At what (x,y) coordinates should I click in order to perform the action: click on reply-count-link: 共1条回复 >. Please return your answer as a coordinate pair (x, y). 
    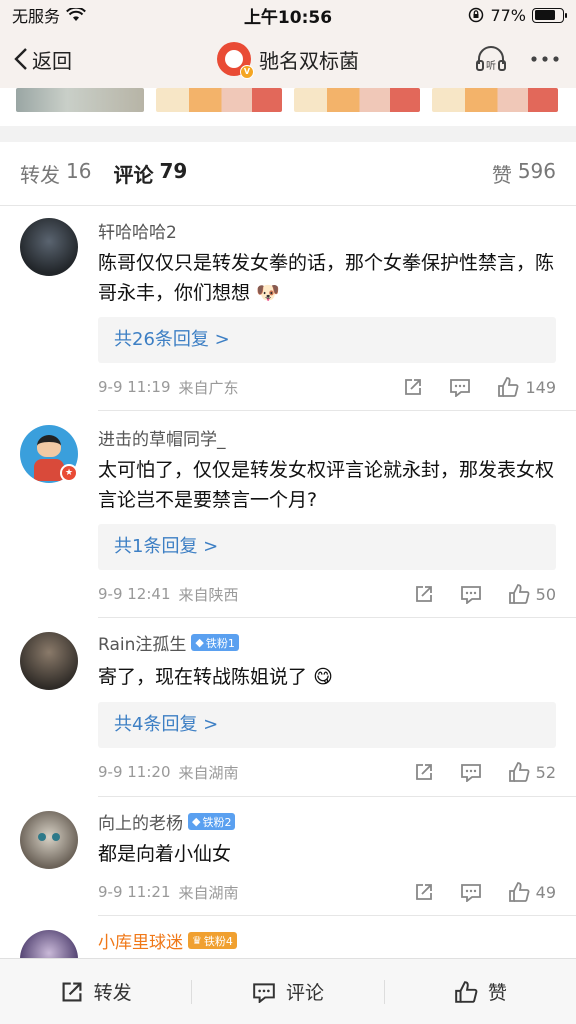
    Looking at the image, I should click on (327, 547).